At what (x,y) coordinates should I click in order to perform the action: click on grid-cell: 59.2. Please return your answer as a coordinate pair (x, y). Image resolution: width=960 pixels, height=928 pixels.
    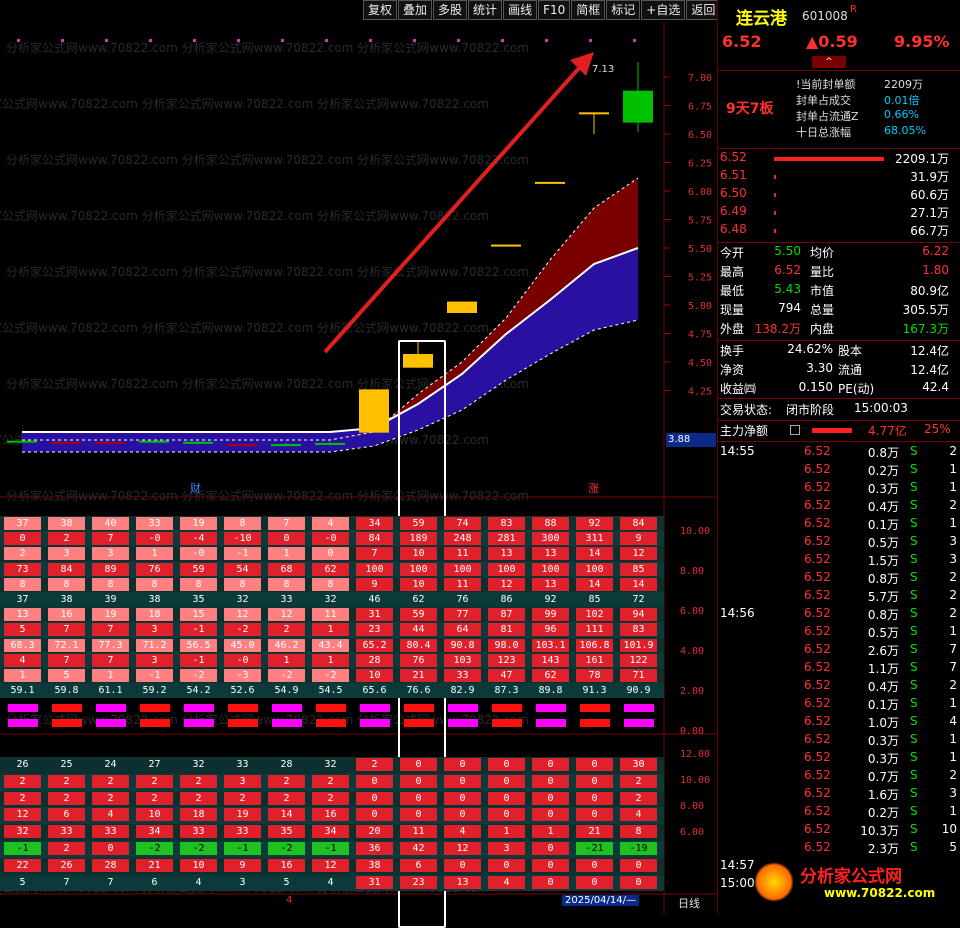
    Looking at the image, I should click on (154, 690).